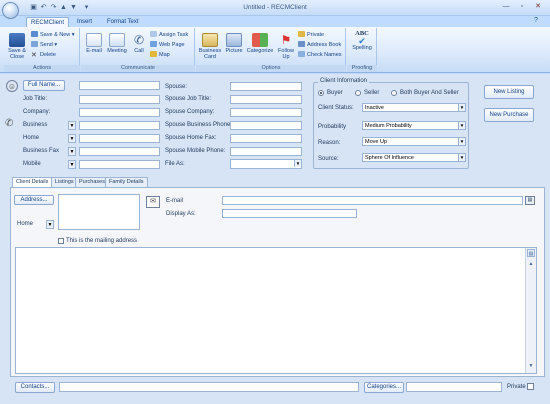  Describe the element at coordinates (119, 151) in the screenshot. I see `business-fax-field` at that location.